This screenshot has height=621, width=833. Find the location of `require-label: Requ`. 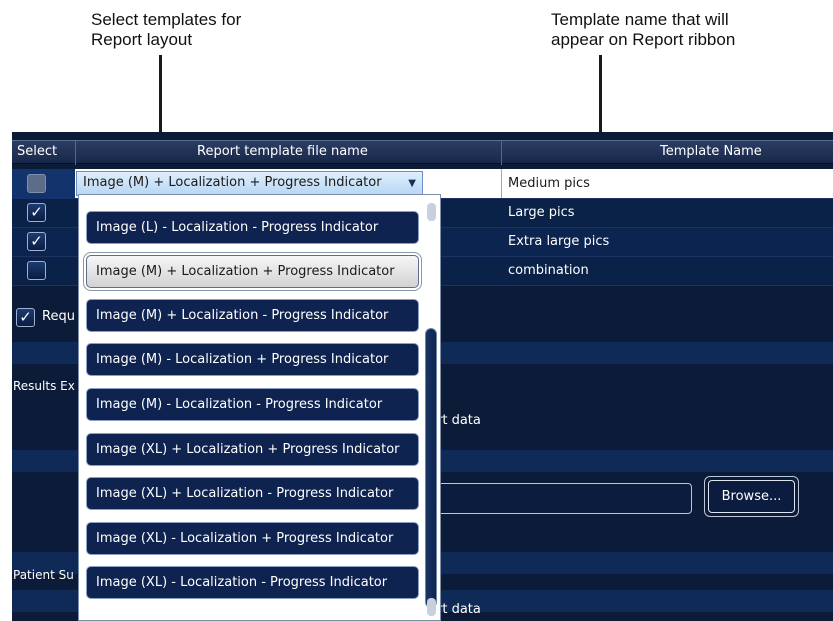

require-label: Requ is located at coordinates (58, 316).